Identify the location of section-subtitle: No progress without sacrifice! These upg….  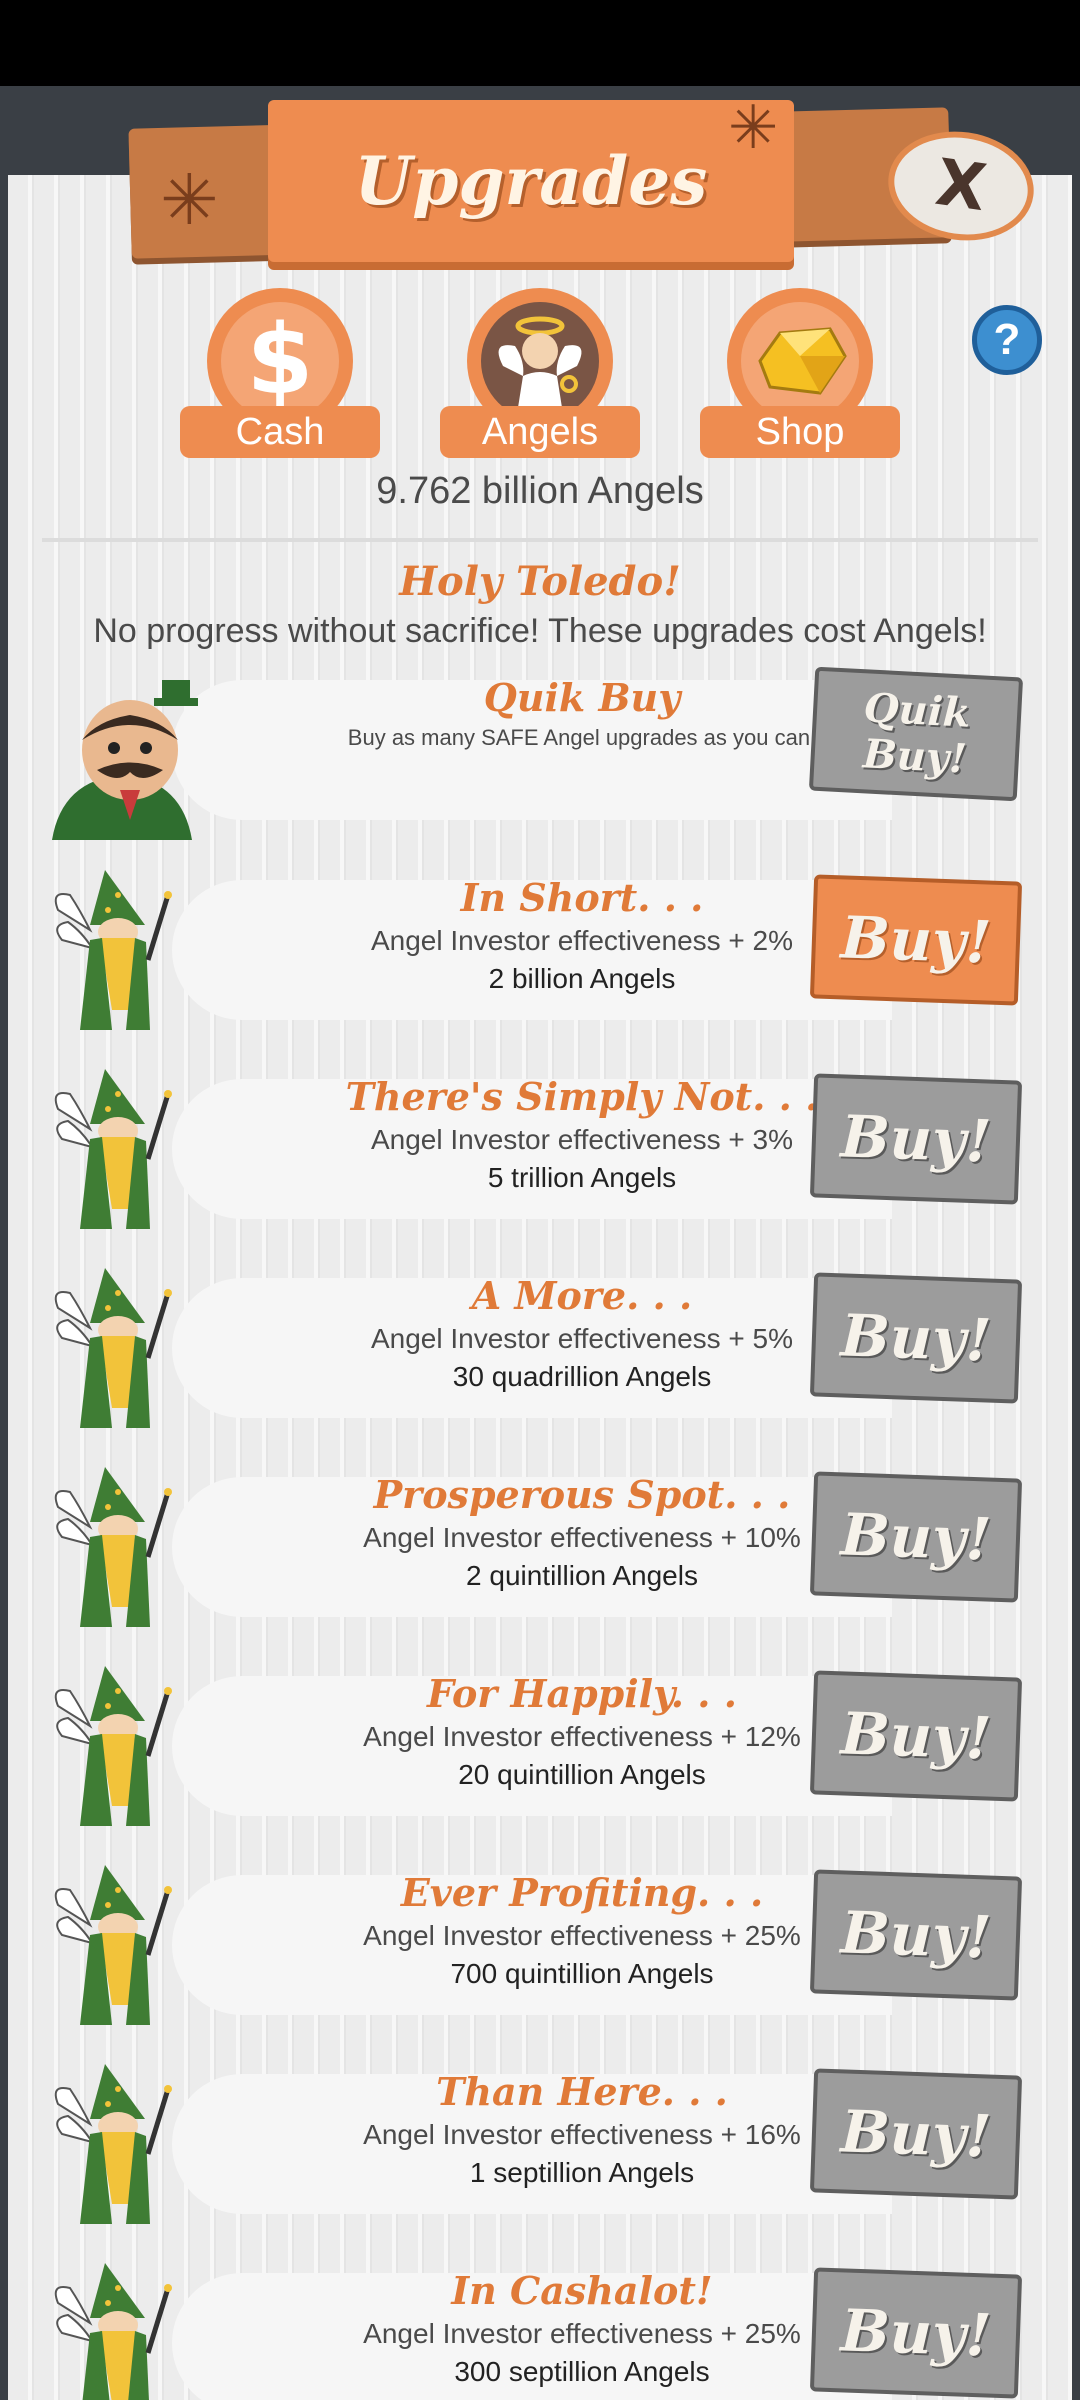
(540, 631).